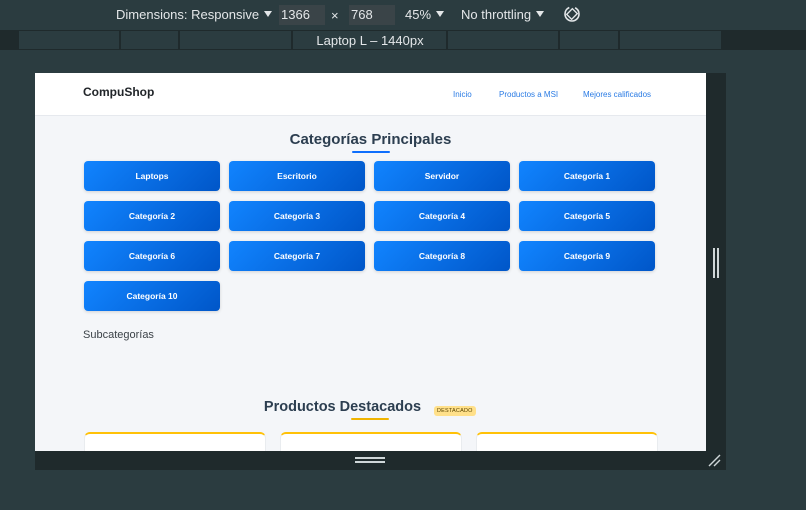 The width and height of the screenshot is (806, 510). What do you see at coordinates (297, 176) in the screenshot?
I see `category-button: Escritorio` at bounding box center [297, 176].